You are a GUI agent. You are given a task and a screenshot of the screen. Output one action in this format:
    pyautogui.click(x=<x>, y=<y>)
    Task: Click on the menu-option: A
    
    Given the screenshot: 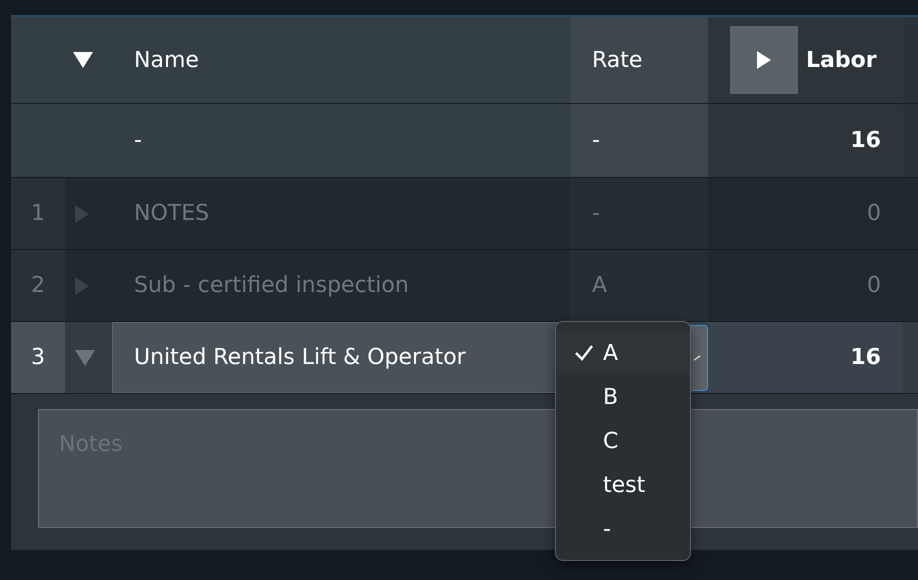 What is the action you would take?
    pyautogui.click(x=623, y=353)
    